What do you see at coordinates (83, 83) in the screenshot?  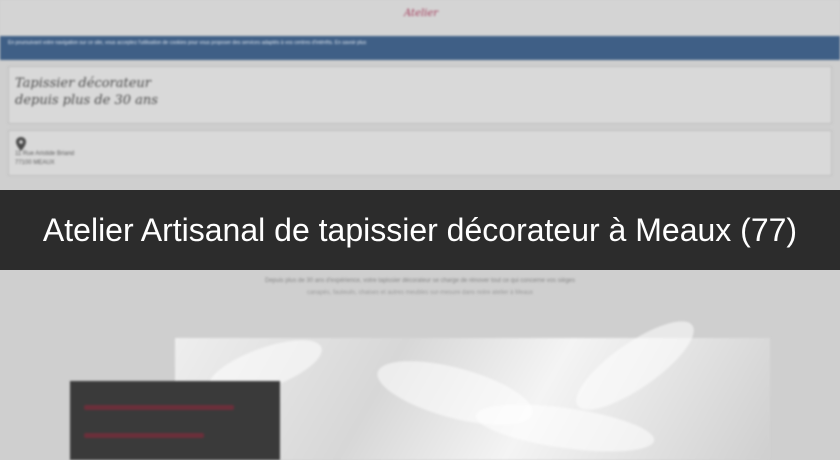 I see `slogan-line-1: Tapissier décorateur` at bounding box center [83, 83].